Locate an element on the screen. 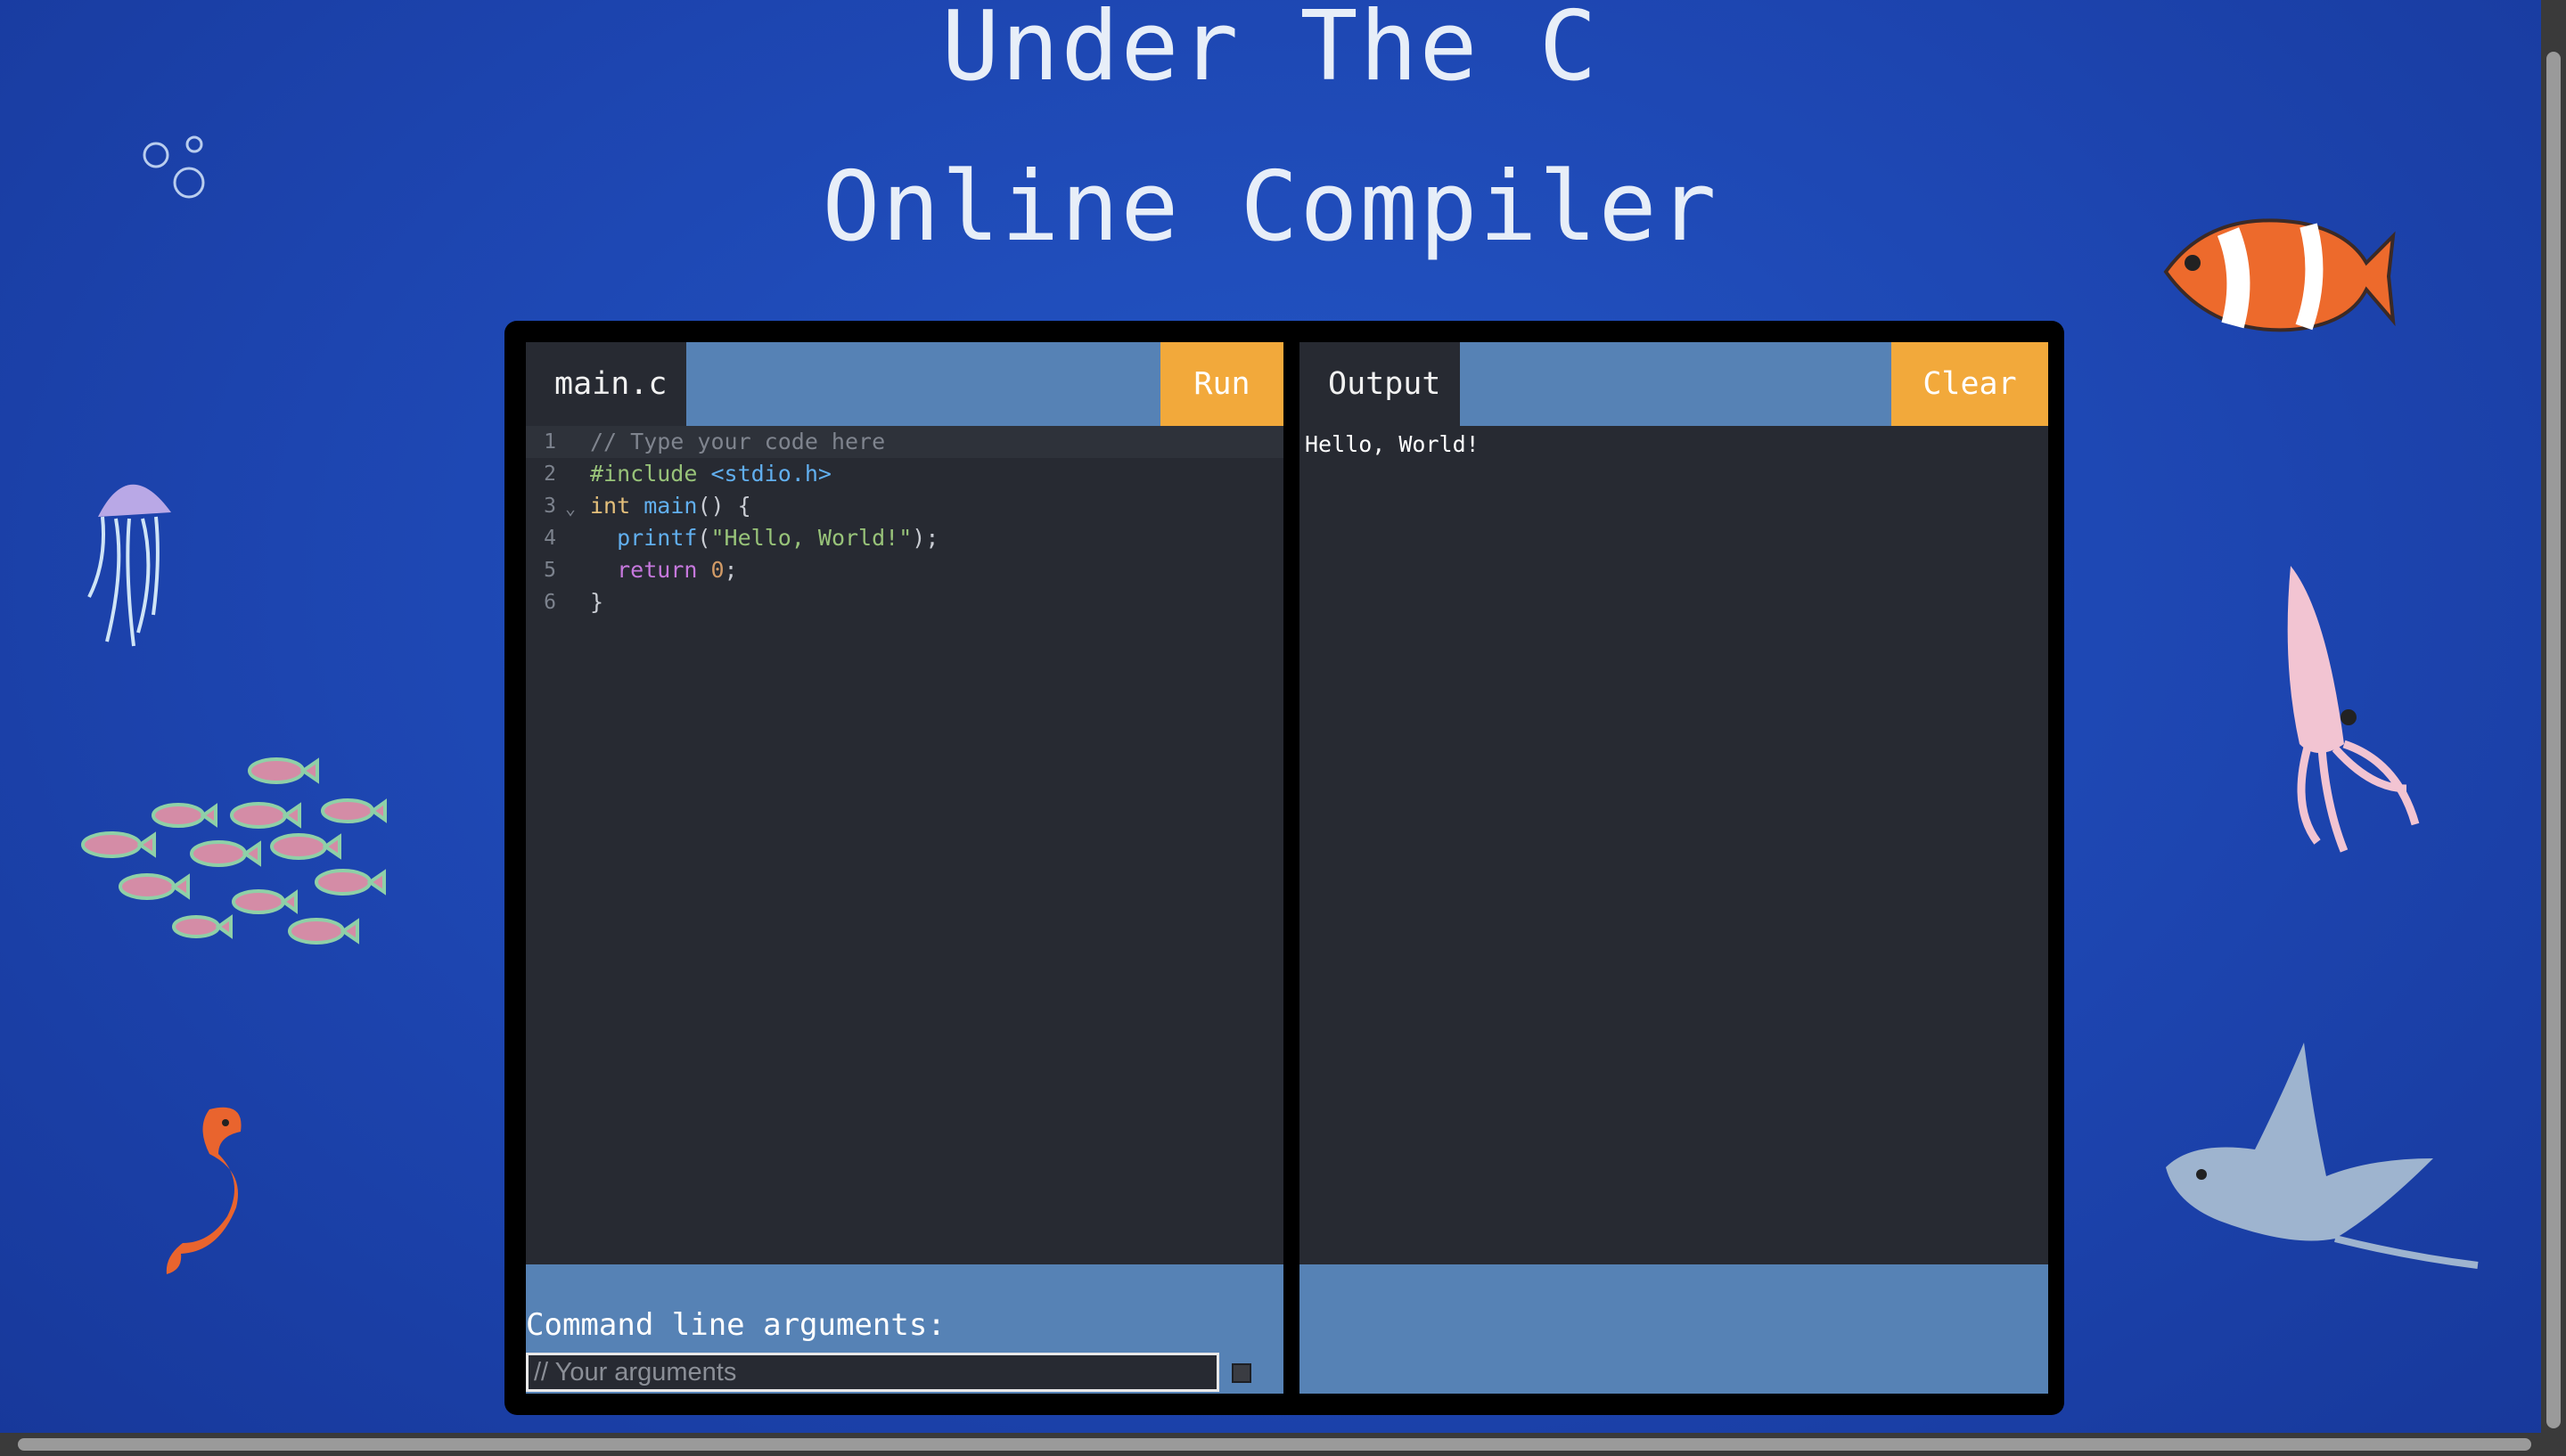 This screenshot has height=1456, width=2566. line-number: 5 is located at coordinates (550, 570).